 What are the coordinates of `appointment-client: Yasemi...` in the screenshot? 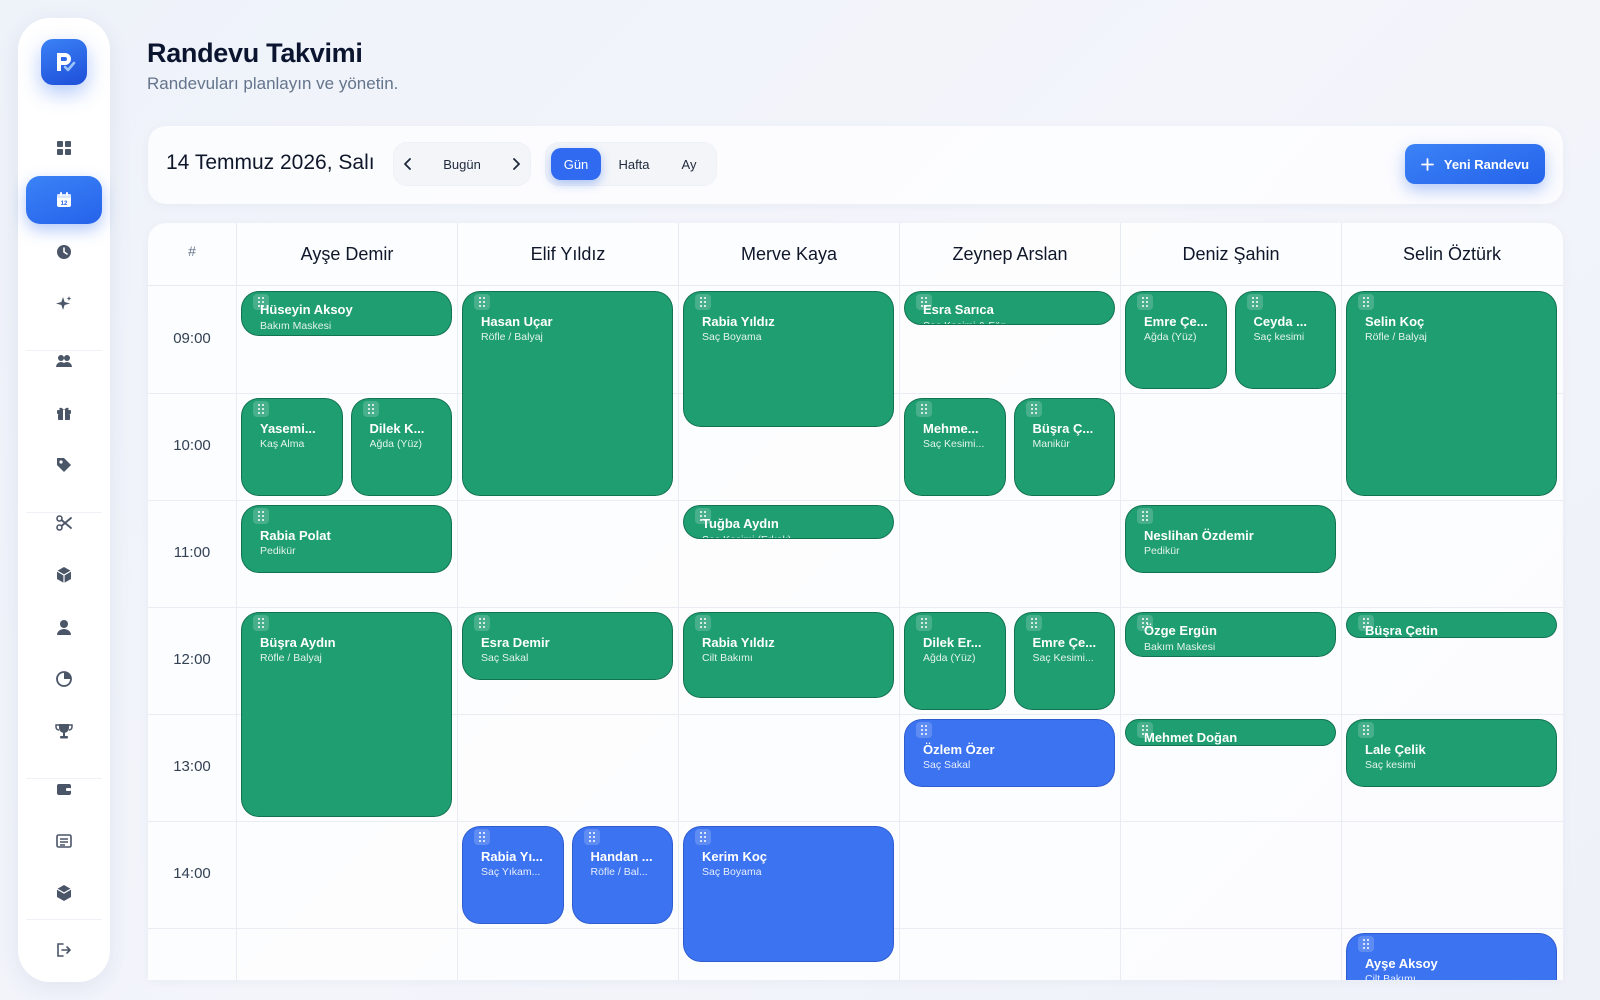 It's located at (288, 428).